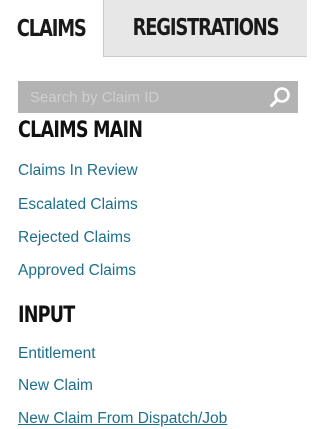 Image resolution: width=320 pixels, height=429 pixels. I want to click on link-entitlement: Entitlement, so click(57, 354).